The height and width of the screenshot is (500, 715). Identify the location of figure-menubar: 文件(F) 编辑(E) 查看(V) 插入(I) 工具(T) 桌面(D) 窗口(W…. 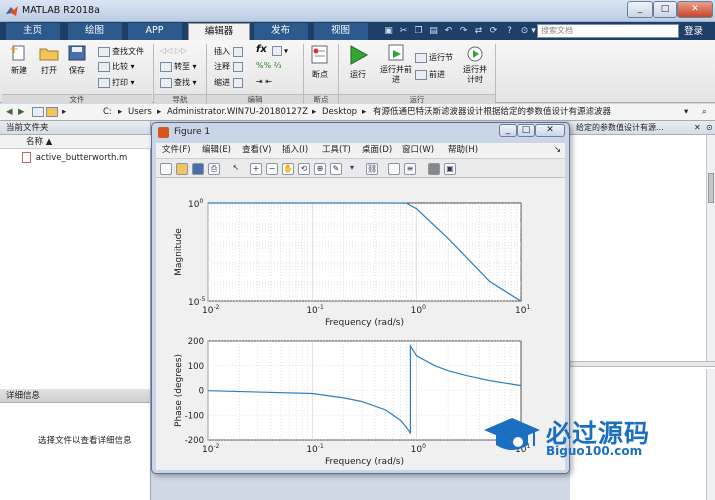
(360, 150).